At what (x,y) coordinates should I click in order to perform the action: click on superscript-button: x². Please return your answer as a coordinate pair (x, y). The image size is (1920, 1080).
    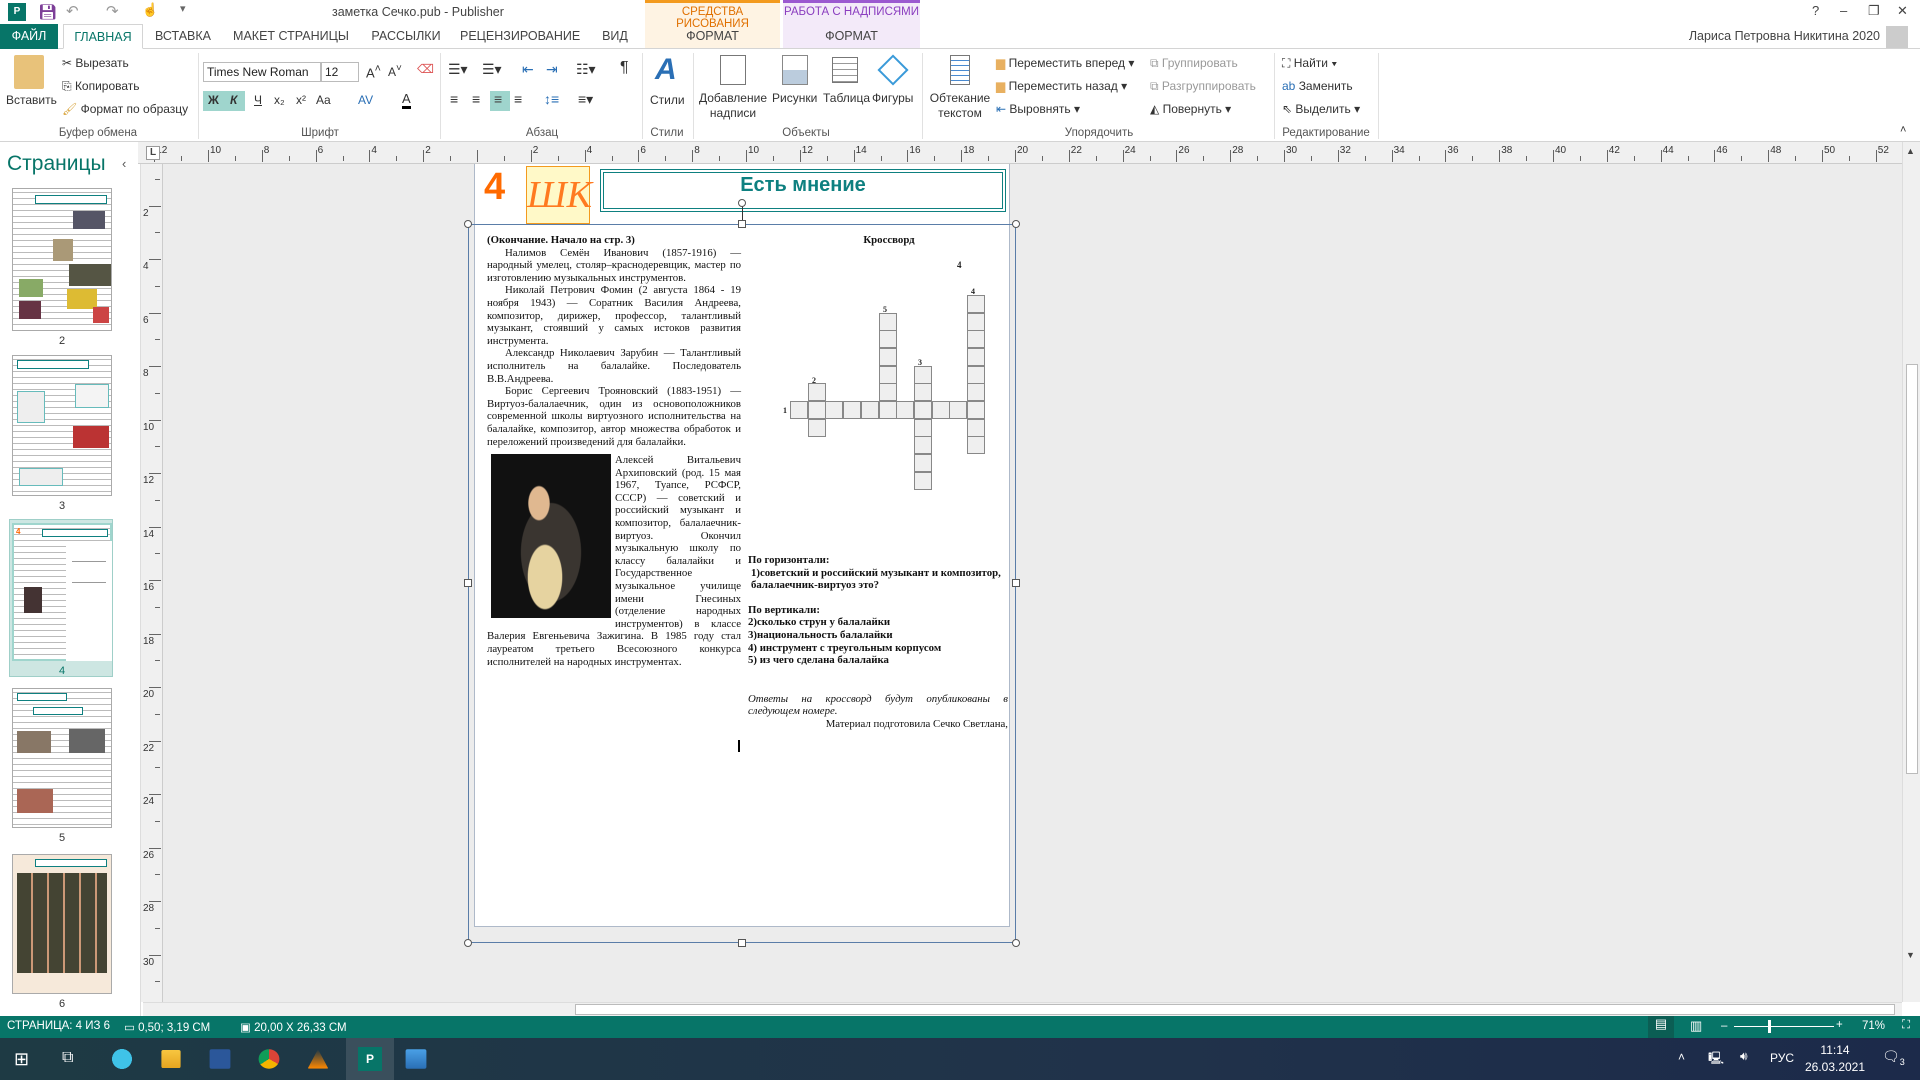
    Looking at the image, I should click on (301, 100).